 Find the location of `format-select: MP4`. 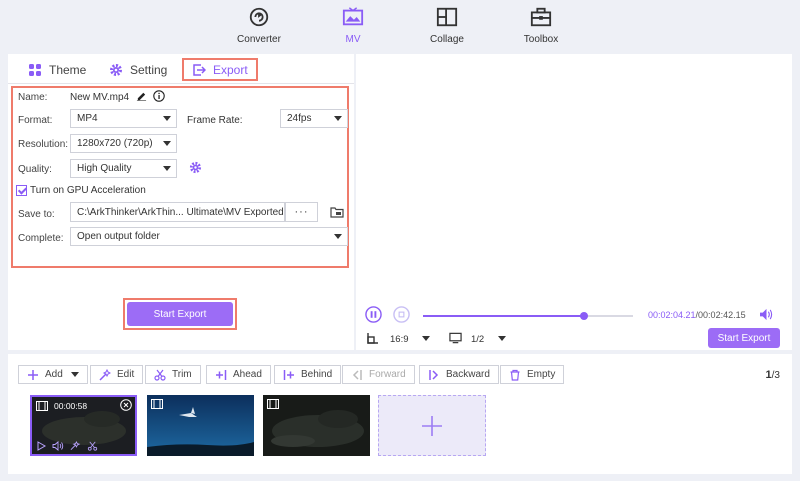

format-select: MP4 is located at coordinates (123, 118).